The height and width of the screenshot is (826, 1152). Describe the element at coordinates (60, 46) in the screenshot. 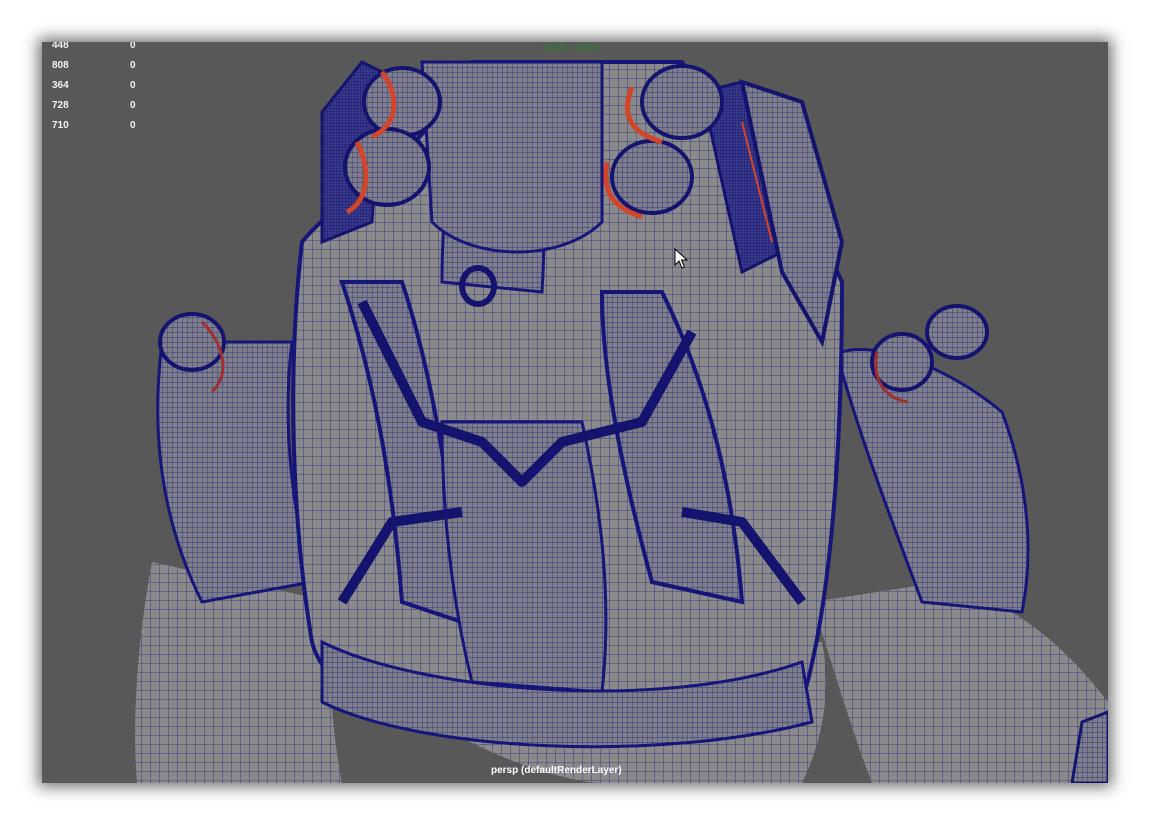

I see `hud-value: 448` at that location.